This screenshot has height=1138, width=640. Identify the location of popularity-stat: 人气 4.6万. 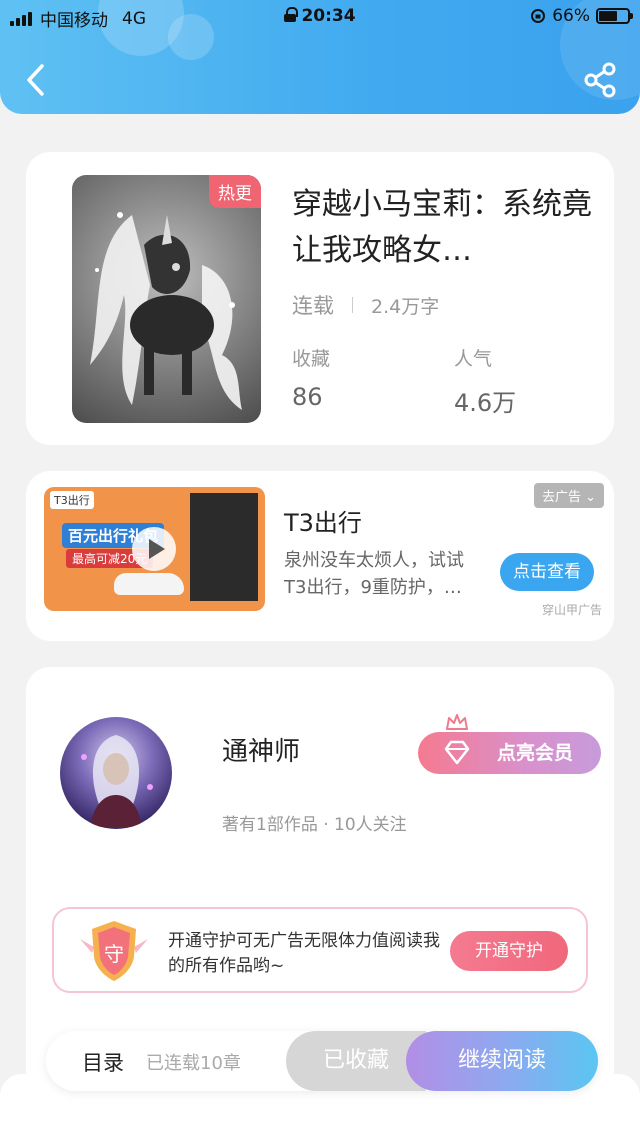
(485, 381).